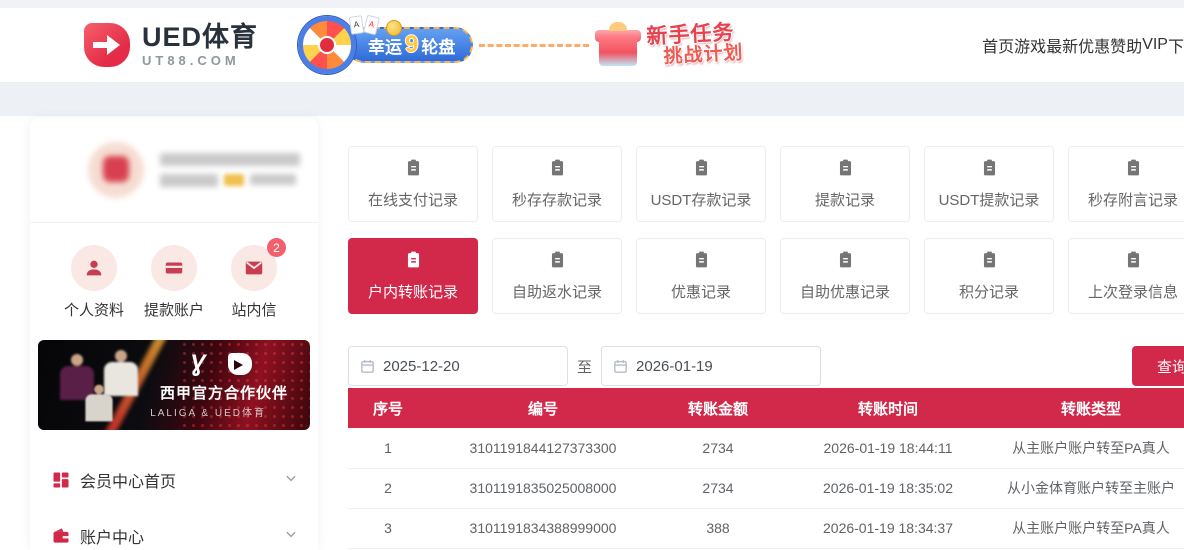 Image resolution: width=1184 pixels, height=550 pixels. Describe the element at coordinates (557, 184) in the screenshot. I see `tab-fast-deposit-records: 秒存存款记录` at that location.